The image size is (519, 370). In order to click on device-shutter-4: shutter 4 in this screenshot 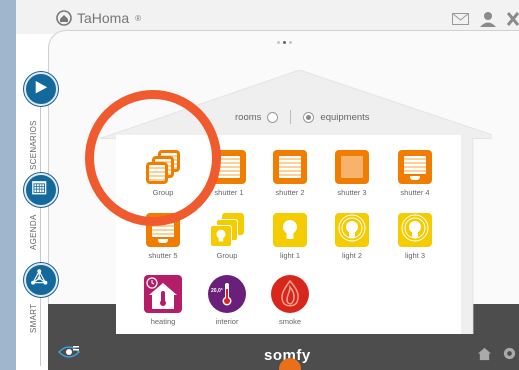, I will do `click(415, 173)`.